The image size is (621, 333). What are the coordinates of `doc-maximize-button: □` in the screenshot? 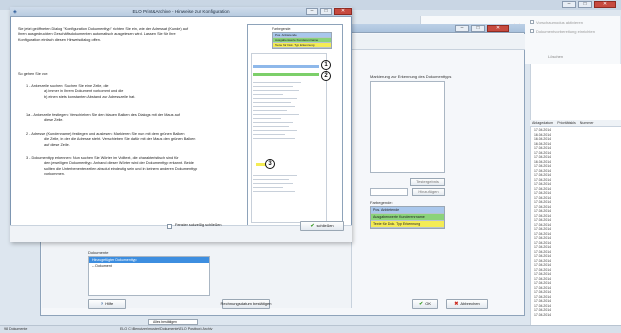 It's located at (478, 28).